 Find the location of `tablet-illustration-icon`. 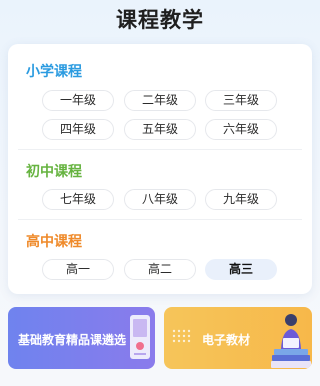

tablet-illustration-icon is located at coordinates (140, 337).